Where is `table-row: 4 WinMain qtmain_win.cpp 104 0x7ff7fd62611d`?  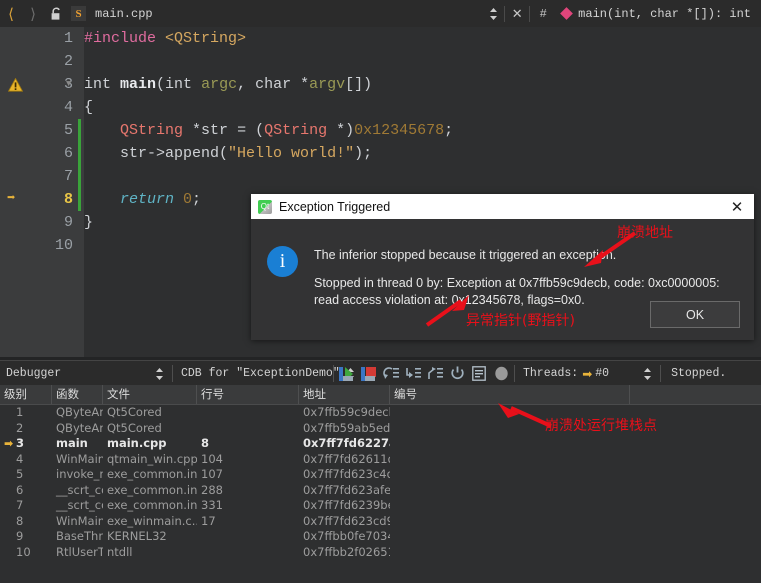
table-row: 4 WinMain qtmain_win.cpp 104 0x7ff7fd62611d is located at coordinates (380, 460).